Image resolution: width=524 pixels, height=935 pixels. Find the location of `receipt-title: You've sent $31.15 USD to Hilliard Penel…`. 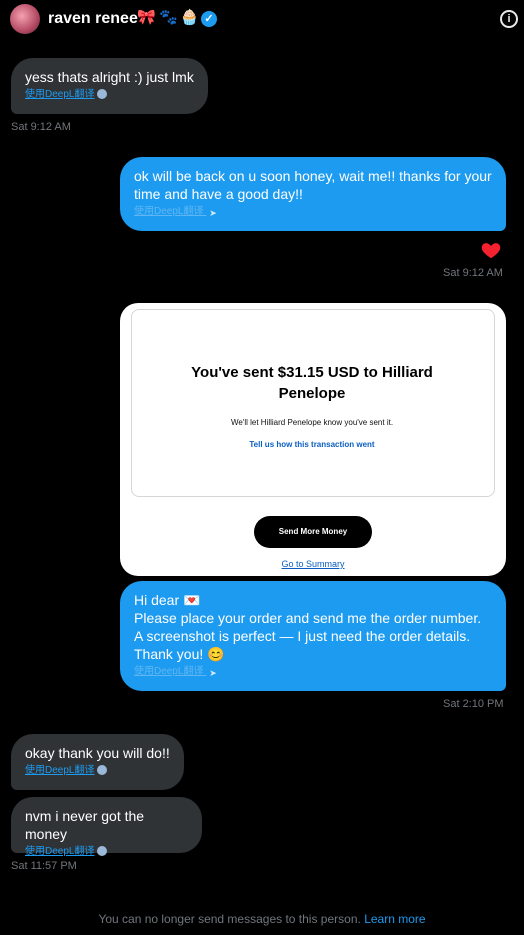

receipt-title: You've sent $31.15 USD to Hilliard Penel… is located at coordinates (312, 383).